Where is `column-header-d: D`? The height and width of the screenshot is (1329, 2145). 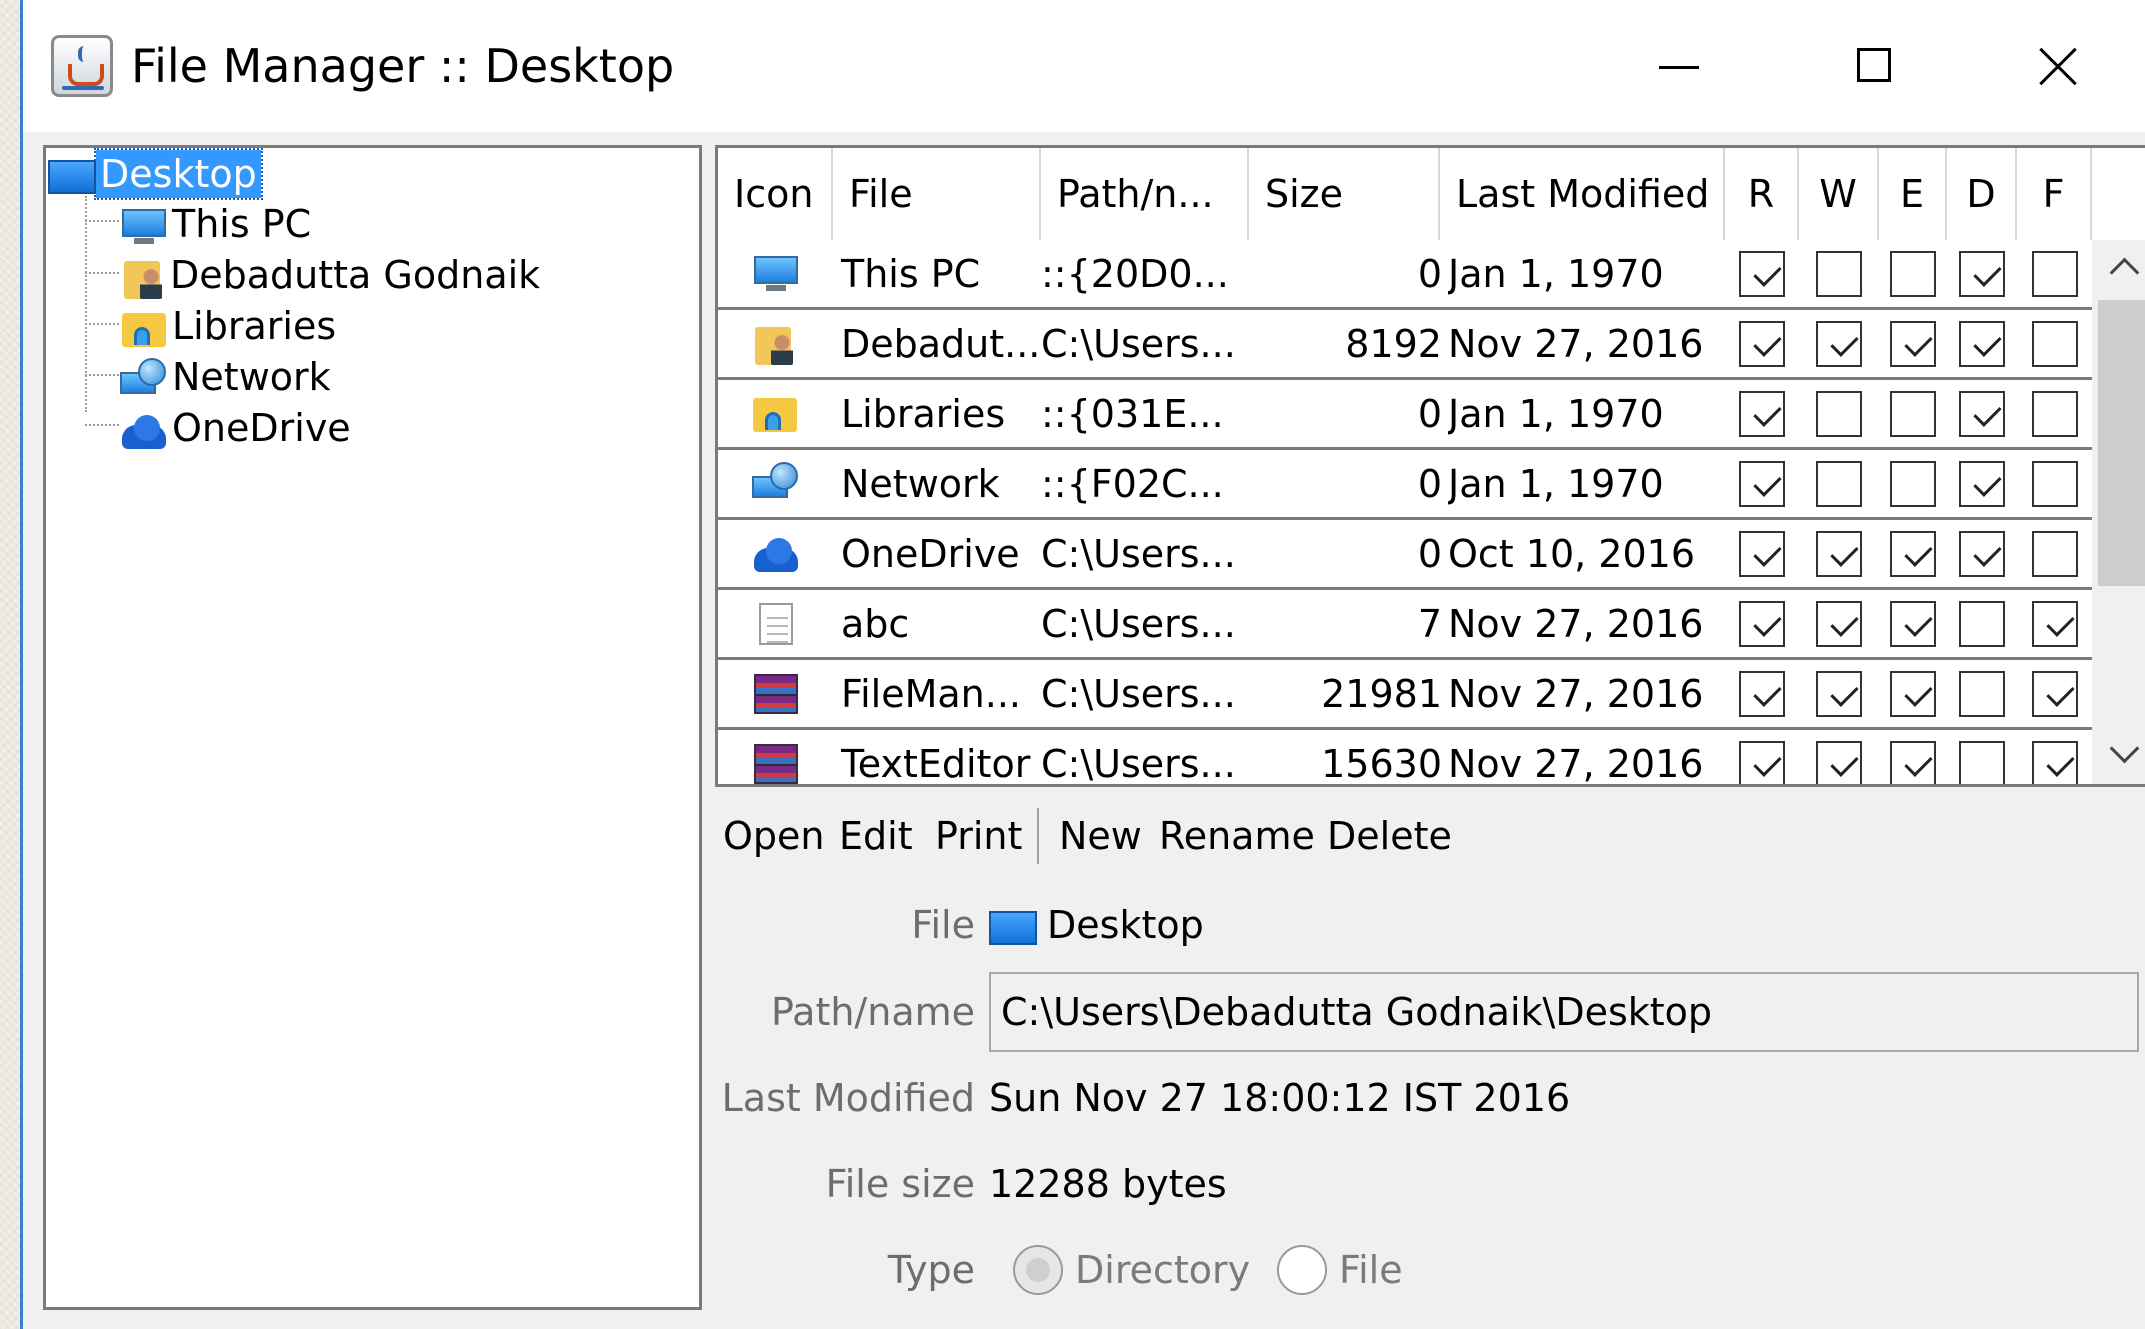 column-header-d: D is located at coordinates (1982, 194).